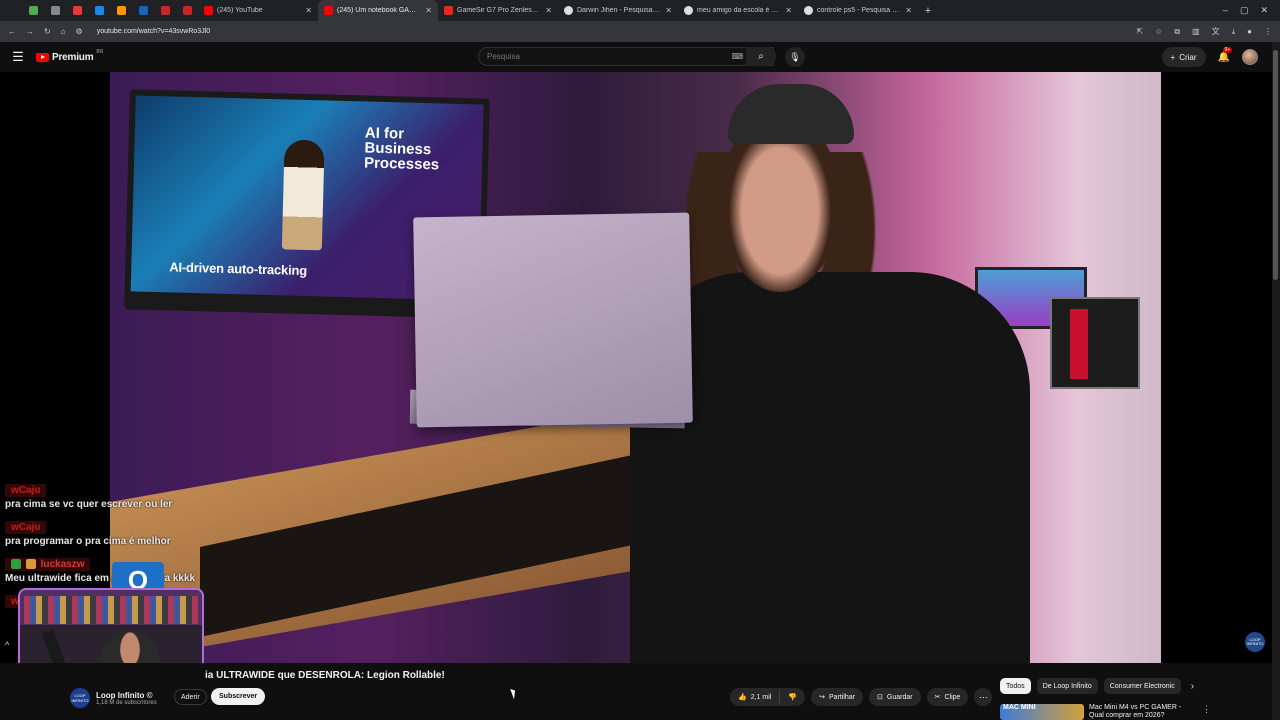 Image resolution: width=1280 pixels, height=720 pixels. I want to click on forward-icon: →, so click(30, 31).